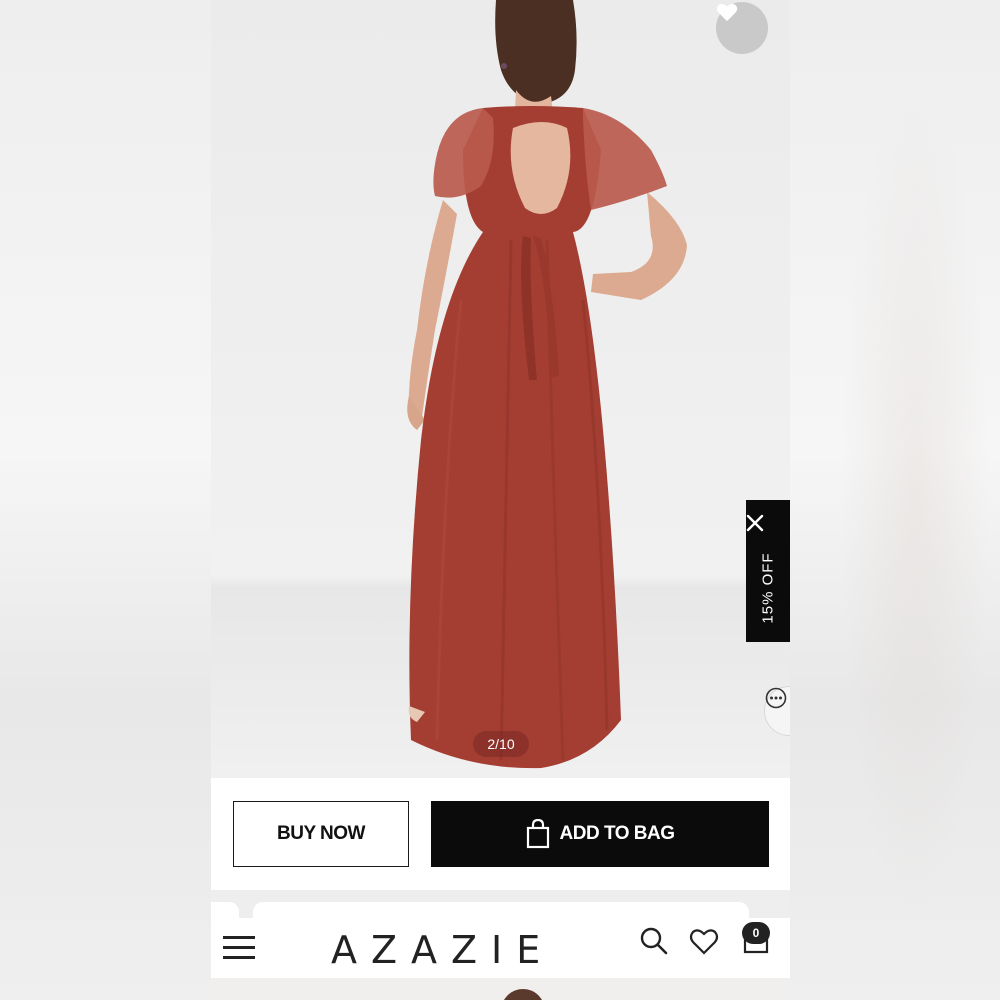  I want to click on hamburger-menu-icon, so click(239, 947).